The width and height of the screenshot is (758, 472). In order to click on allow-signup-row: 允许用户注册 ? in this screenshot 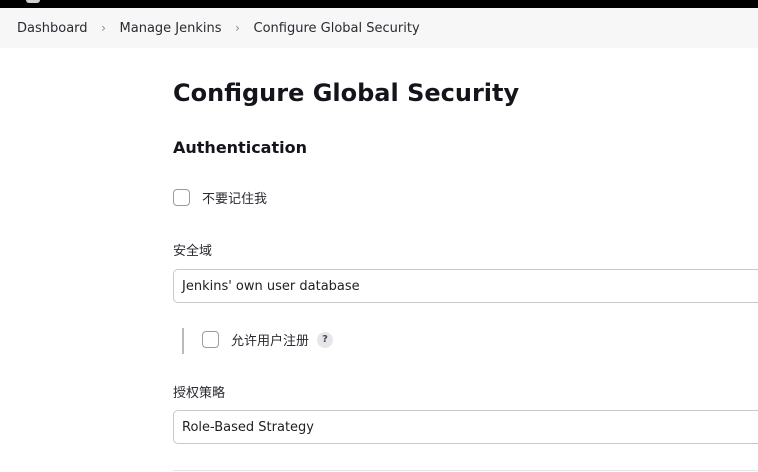, I will do `click(268, 339)`.